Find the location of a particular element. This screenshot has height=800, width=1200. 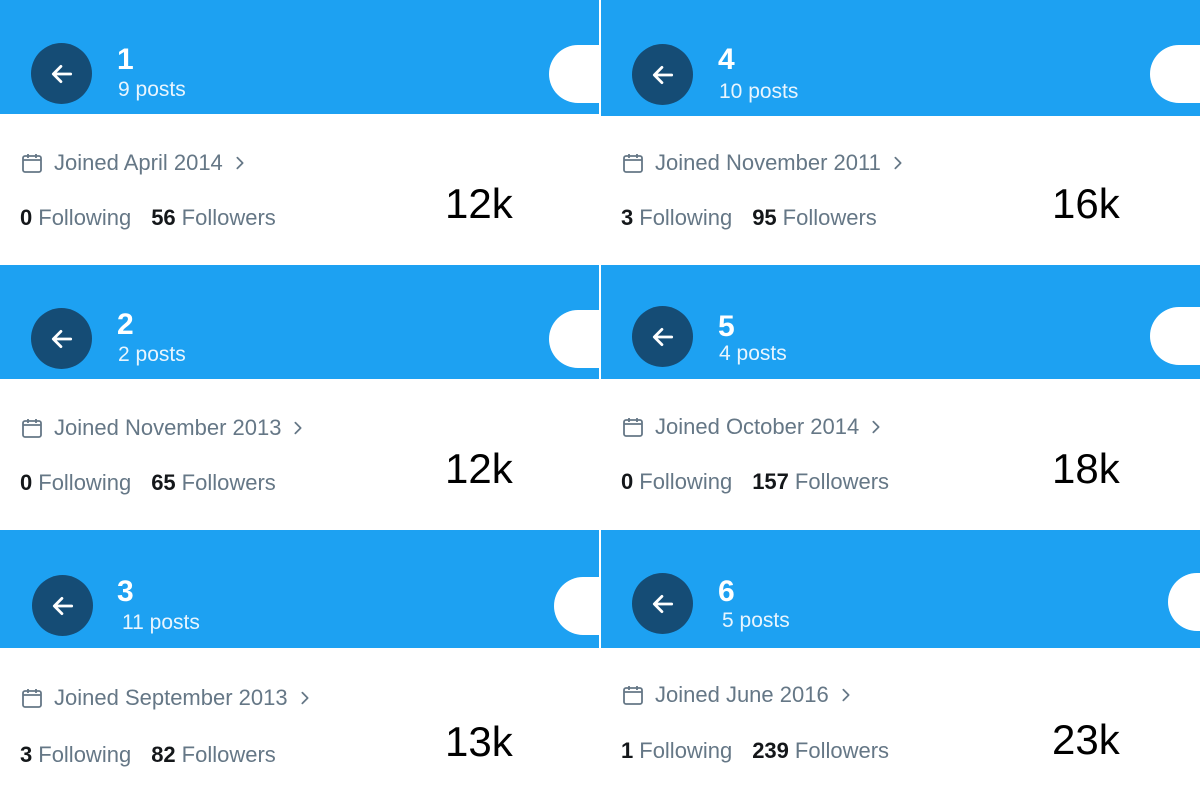

followers-link: 239 Followers is located at coordinates (820, 751).